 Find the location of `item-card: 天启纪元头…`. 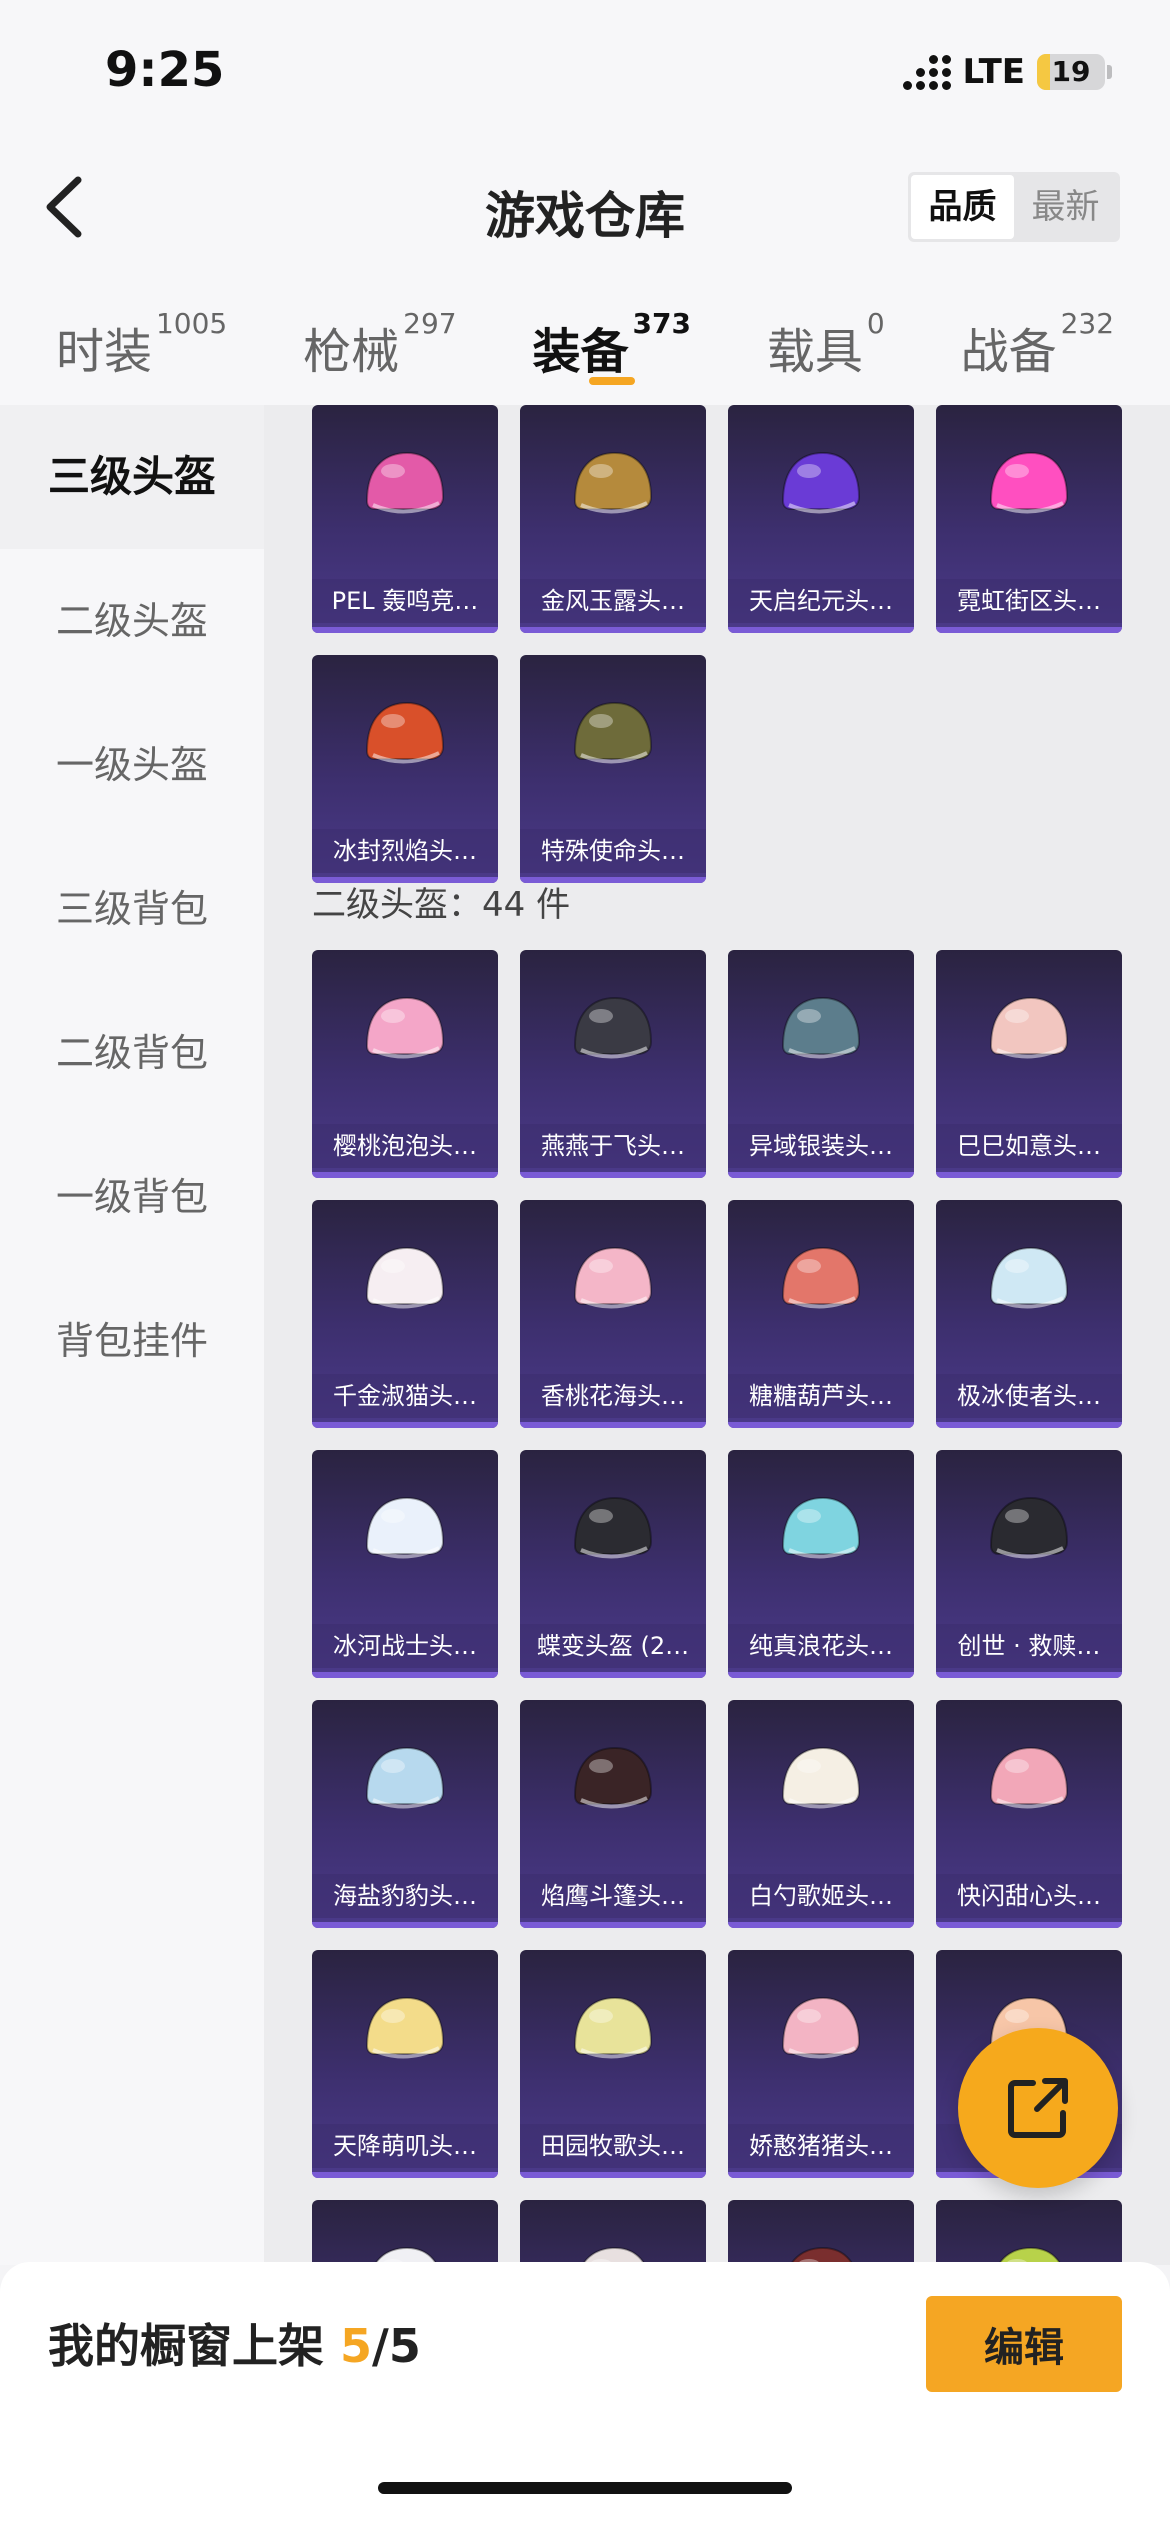

item-card: 天启纪元头… is located at coordinates (821, 519).